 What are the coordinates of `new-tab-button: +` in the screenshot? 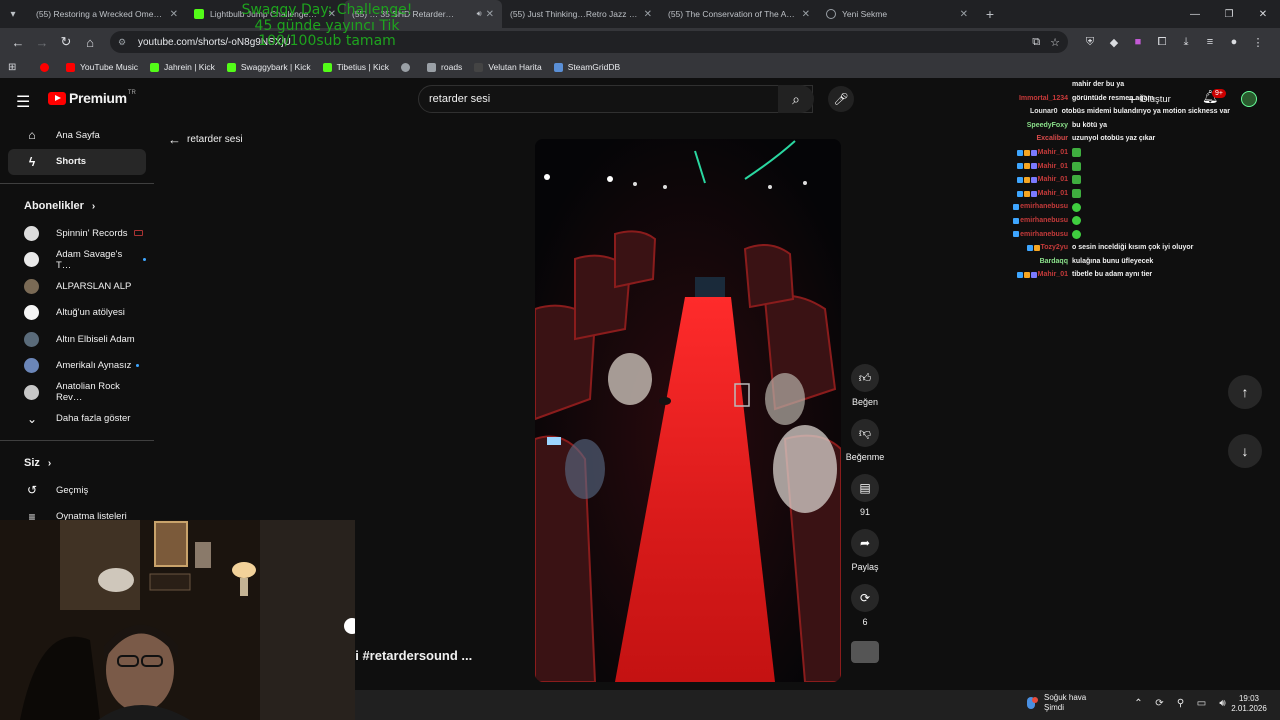 It's located at (990, 14).